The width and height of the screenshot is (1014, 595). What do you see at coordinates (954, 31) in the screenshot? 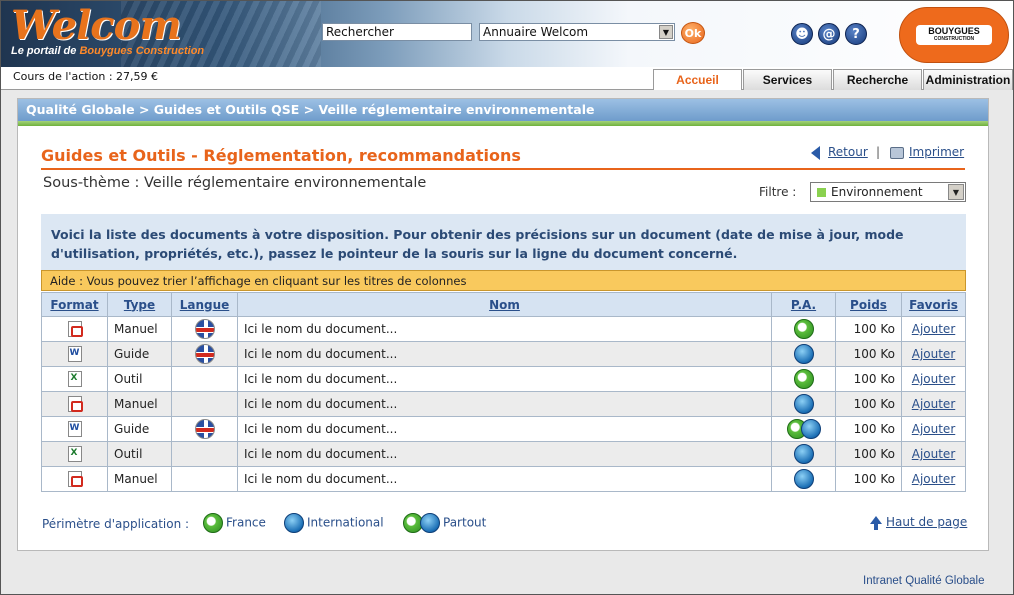
I see `brand-name: BOUYGUES` at bounding box center [954, 31].